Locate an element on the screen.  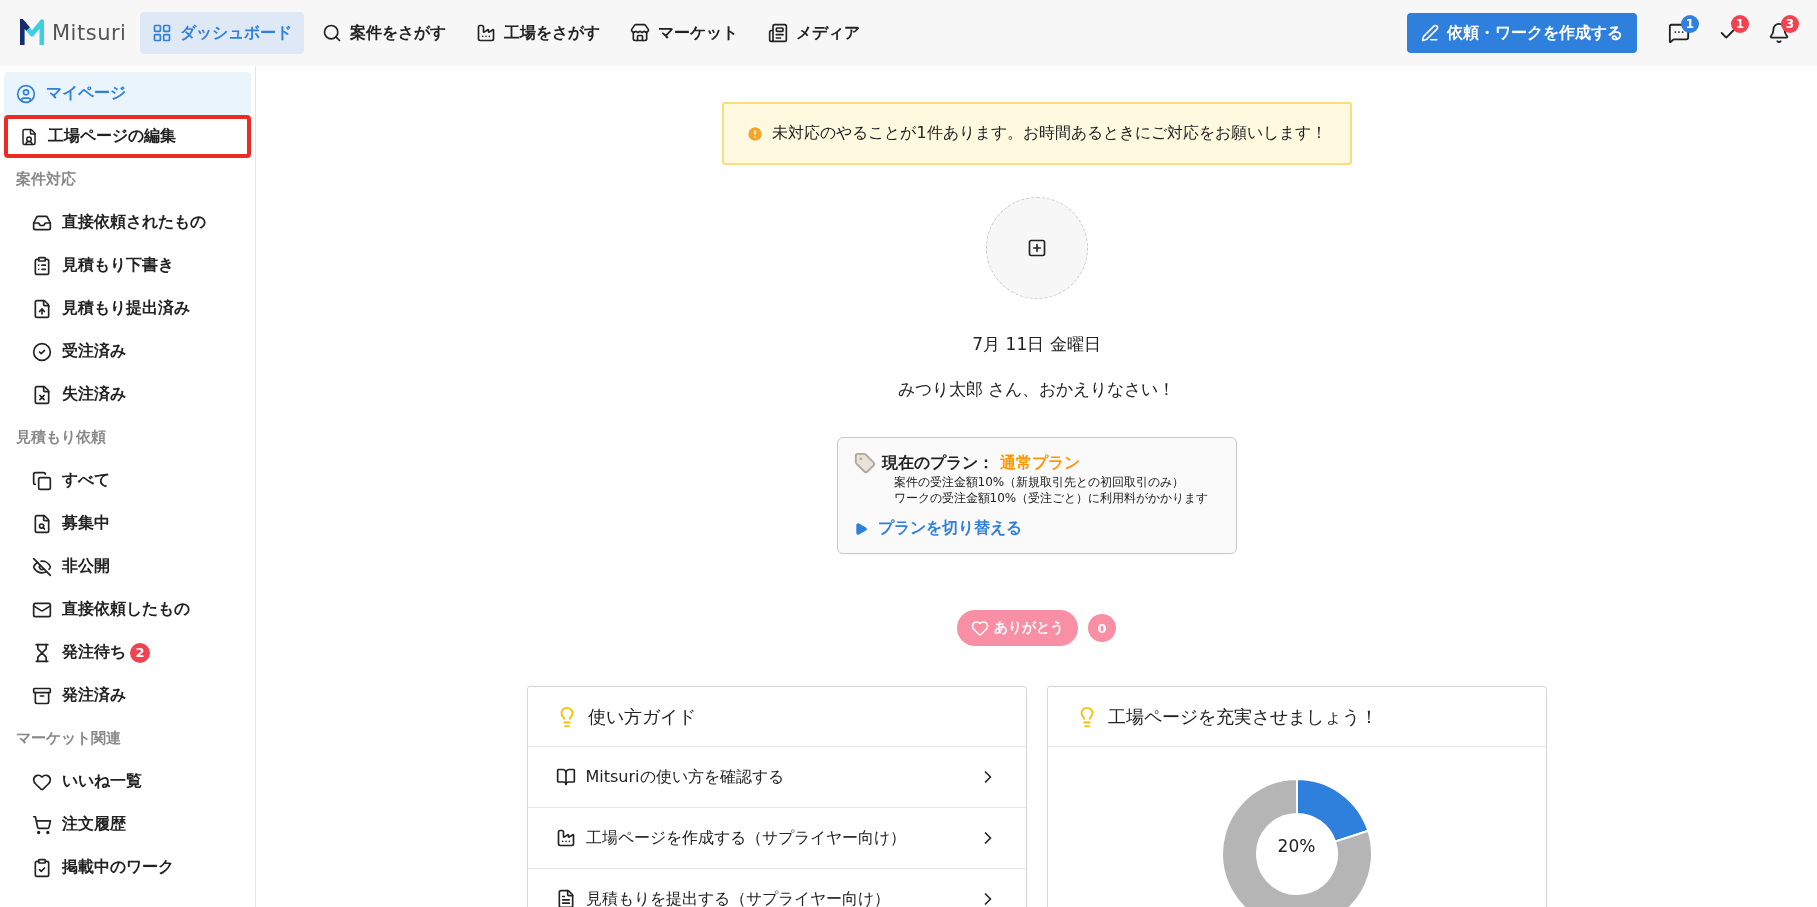
greeting-text: みつり太郎 さん、おかえりなさい！ is located at coordinates (1036, 389).